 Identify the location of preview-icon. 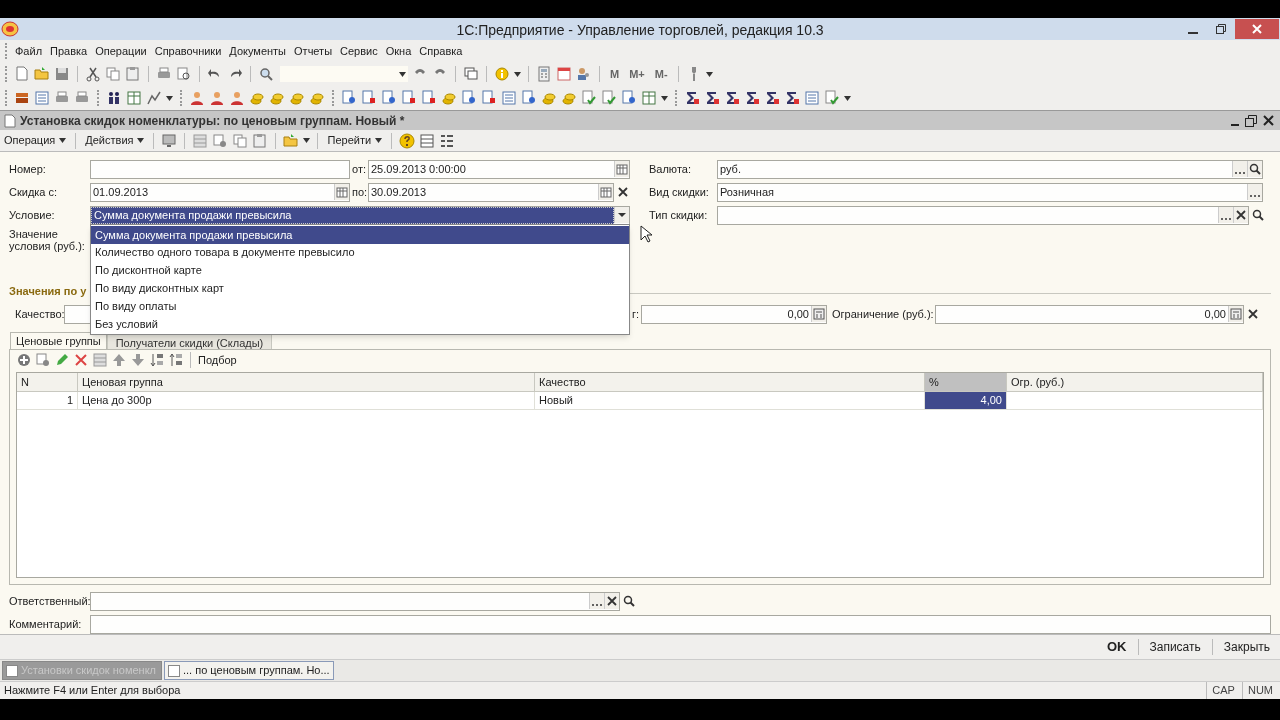
(184, 74).